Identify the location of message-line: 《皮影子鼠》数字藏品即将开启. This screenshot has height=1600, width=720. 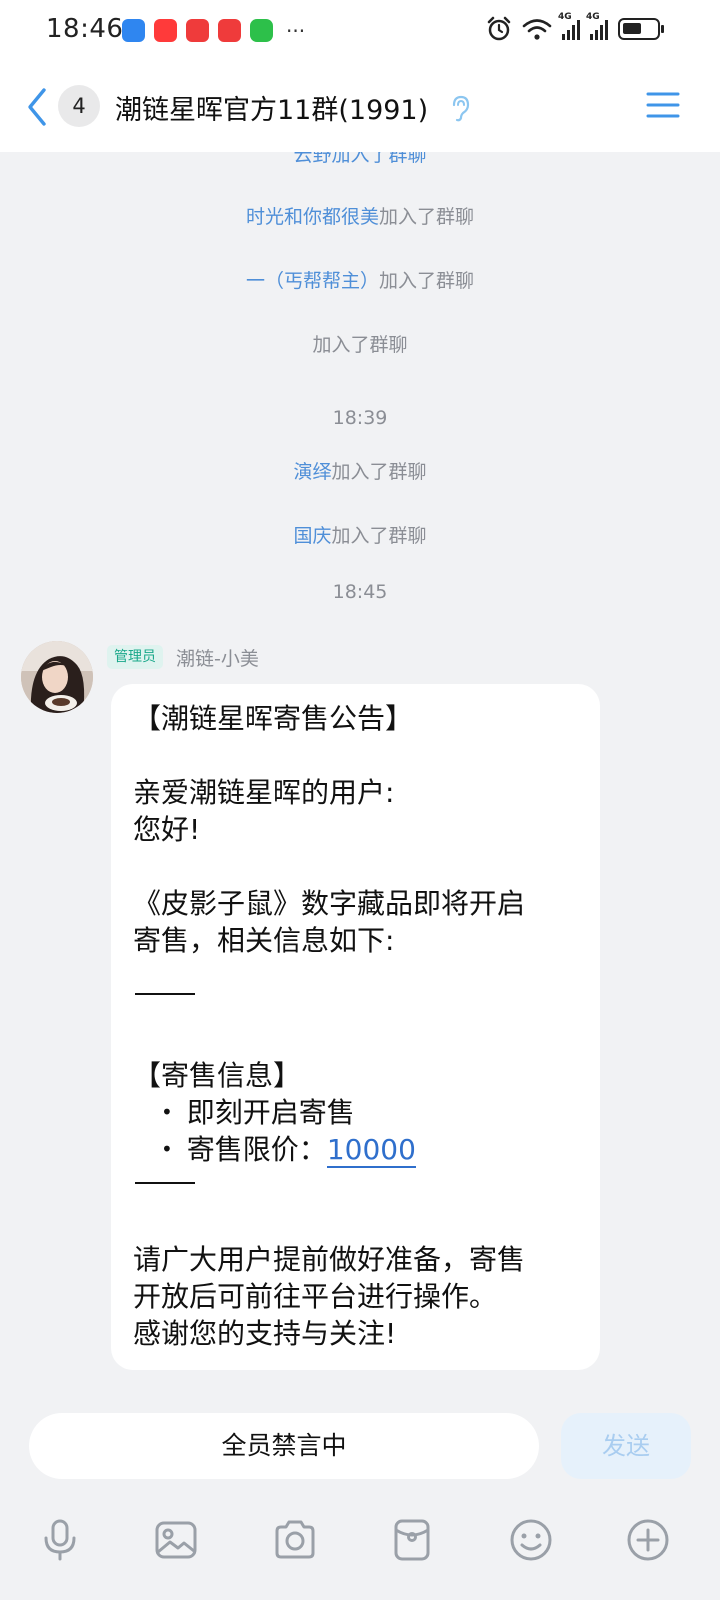
(329, 903).